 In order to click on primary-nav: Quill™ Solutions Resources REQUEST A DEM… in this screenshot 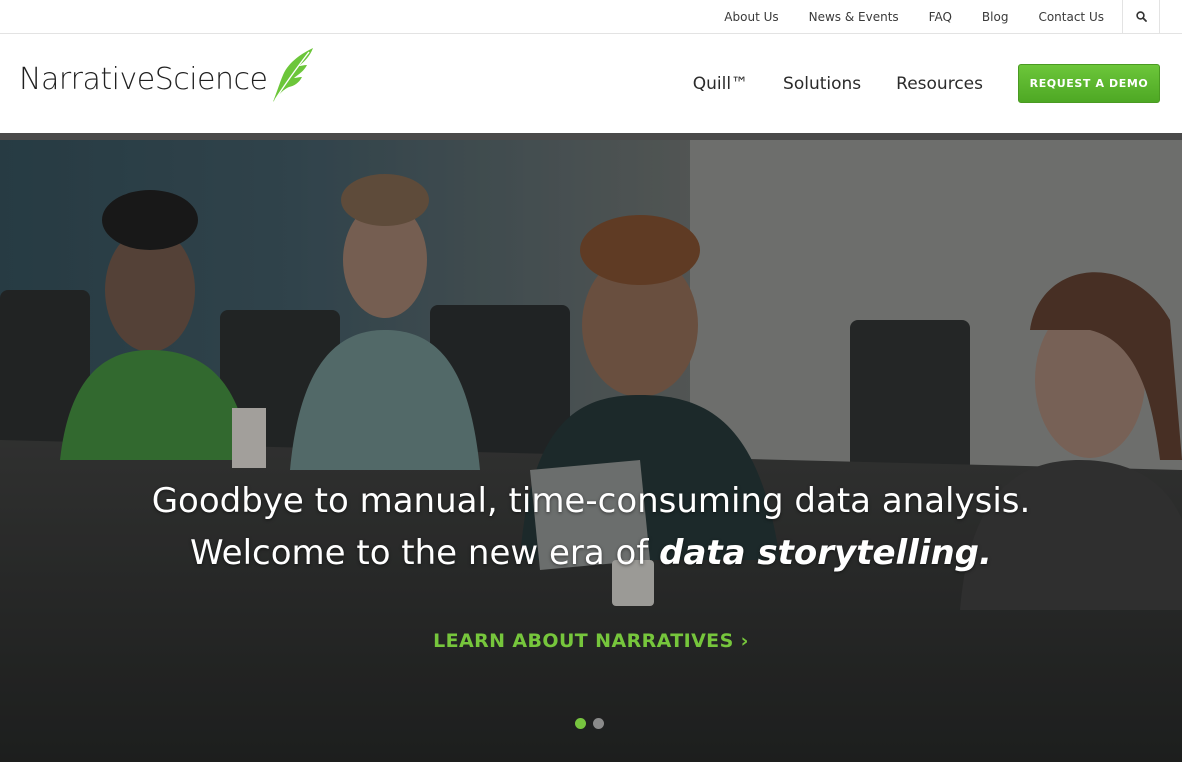, I will do `click(937, 83)`.